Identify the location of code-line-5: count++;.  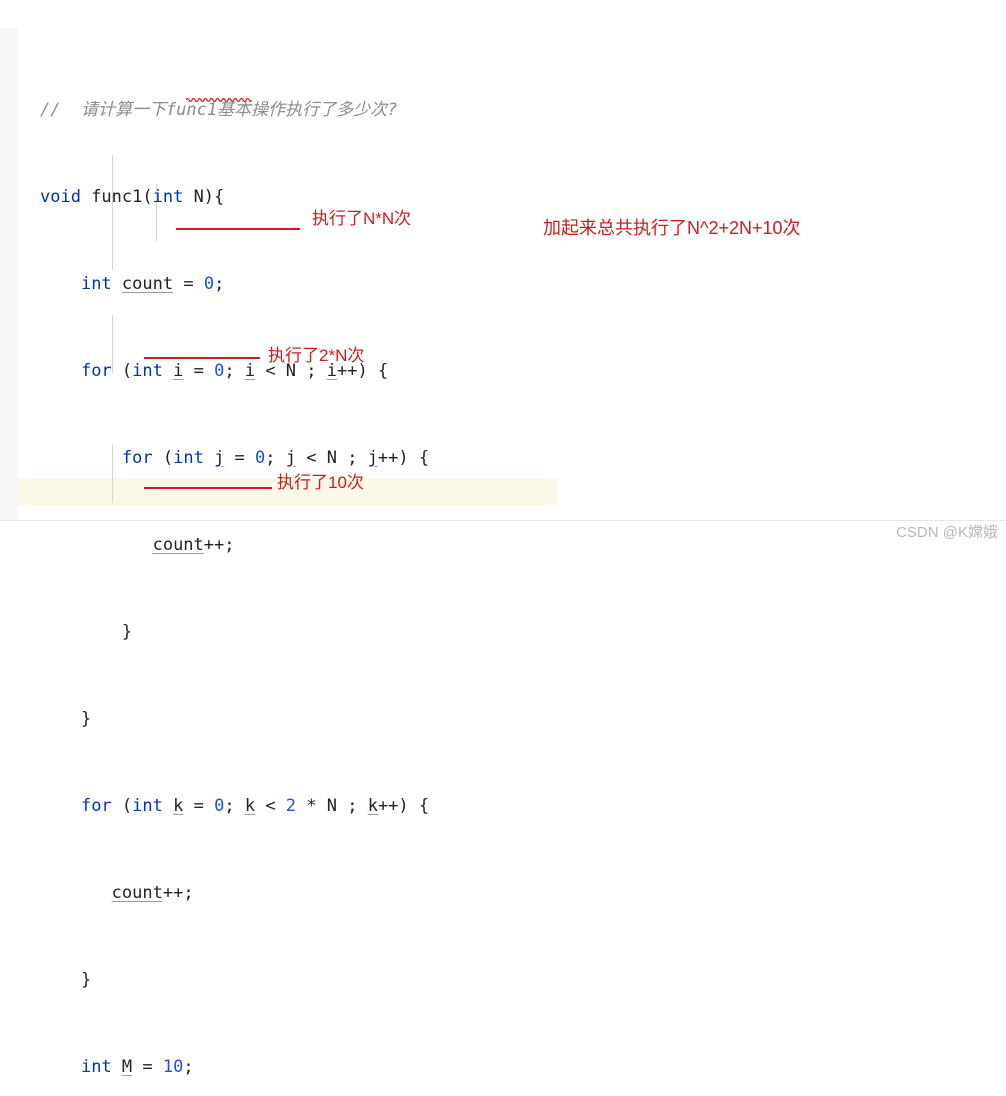
(234, 545).